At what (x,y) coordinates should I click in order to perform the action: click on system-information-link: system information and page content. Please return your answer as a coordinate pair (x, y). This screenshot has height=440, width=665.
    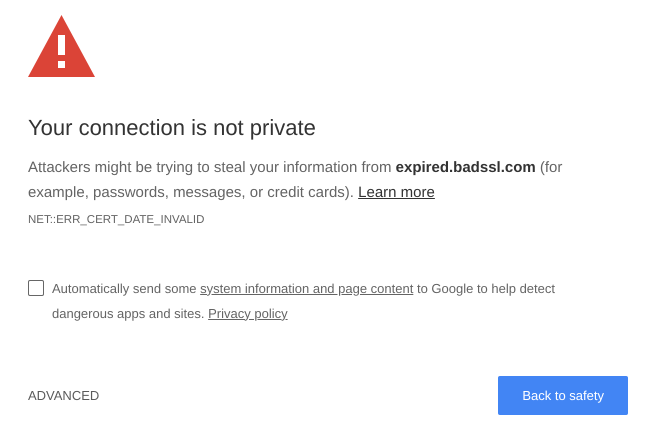
    Looking at the image, I should click on (307, 288).